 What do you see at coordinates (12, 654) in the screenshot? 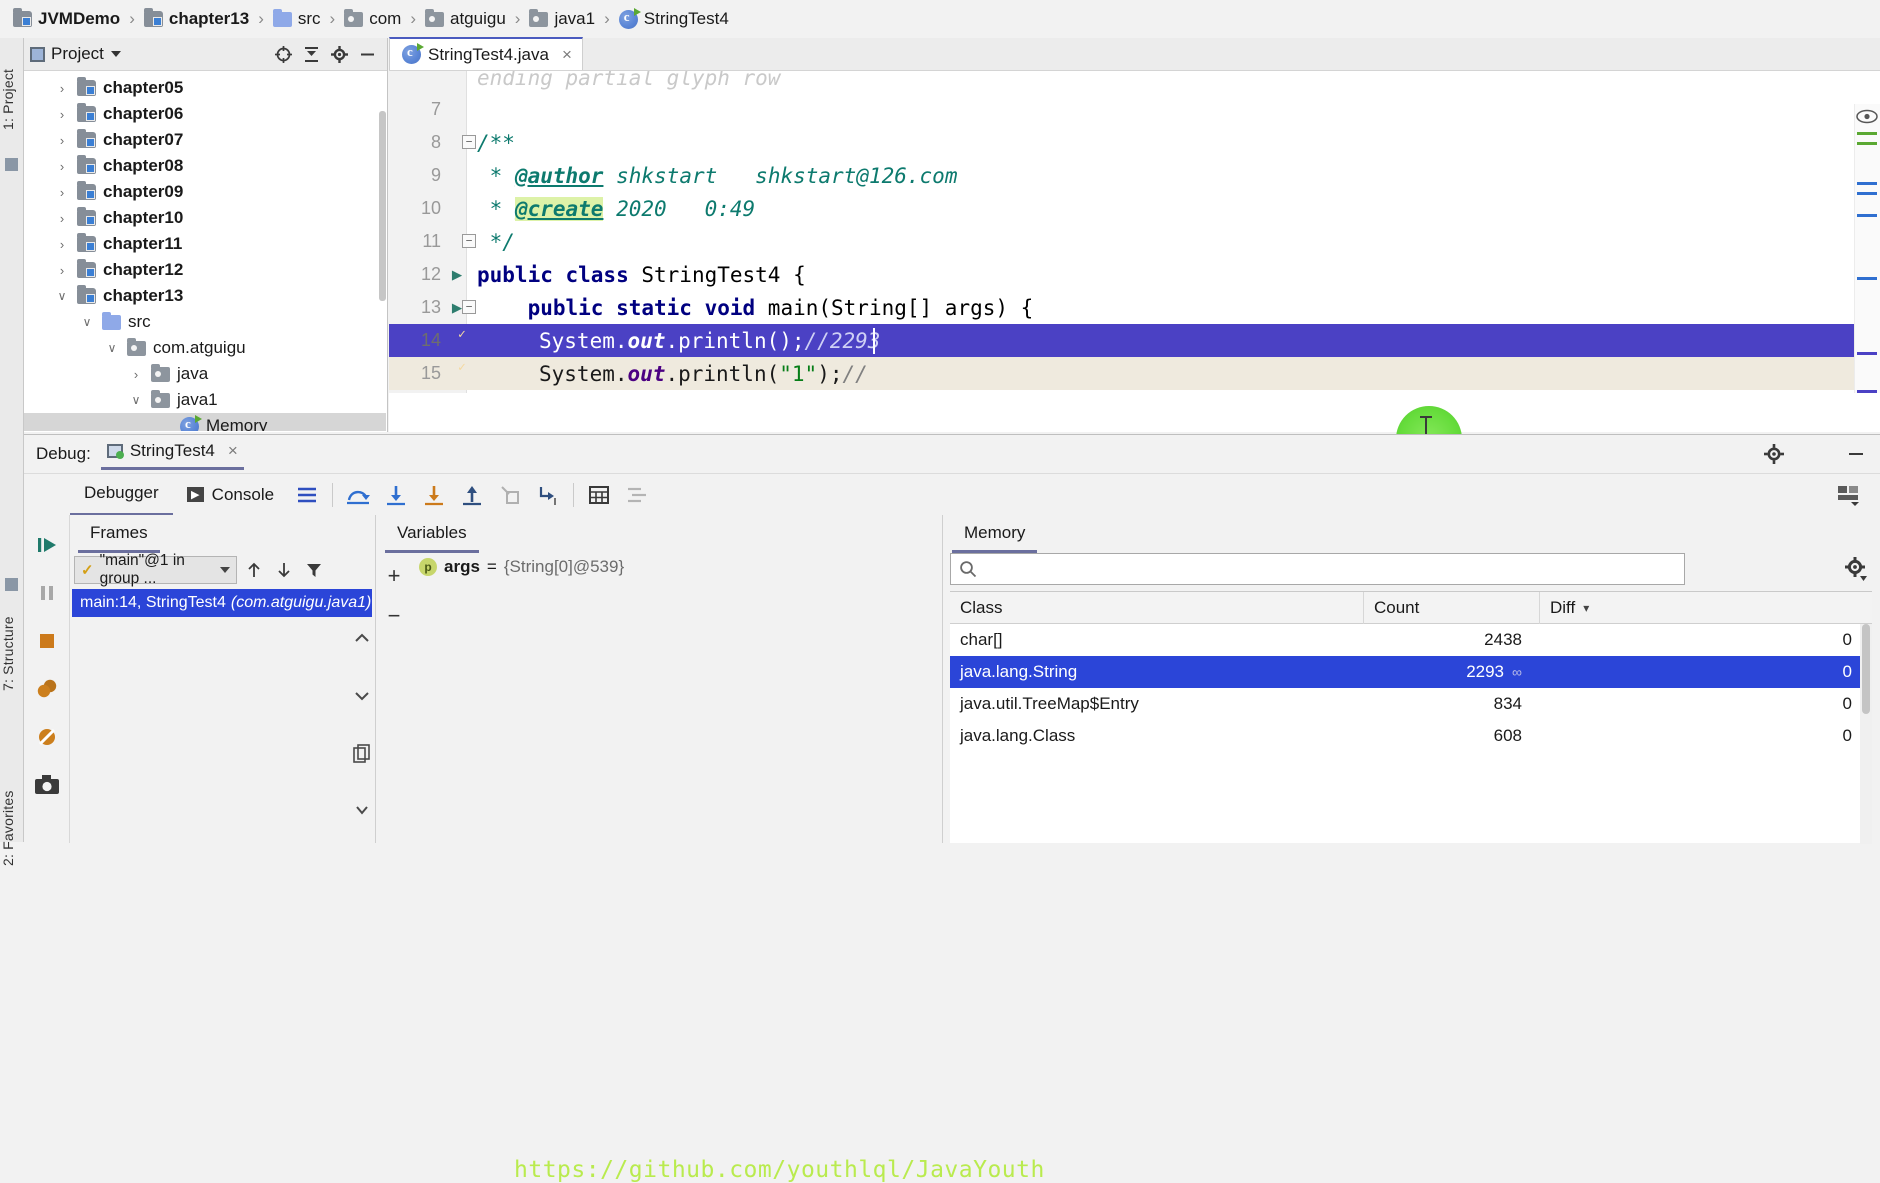
I see `sidebar-tab-structure: 7: Structure` at bounding box center [12, 654].